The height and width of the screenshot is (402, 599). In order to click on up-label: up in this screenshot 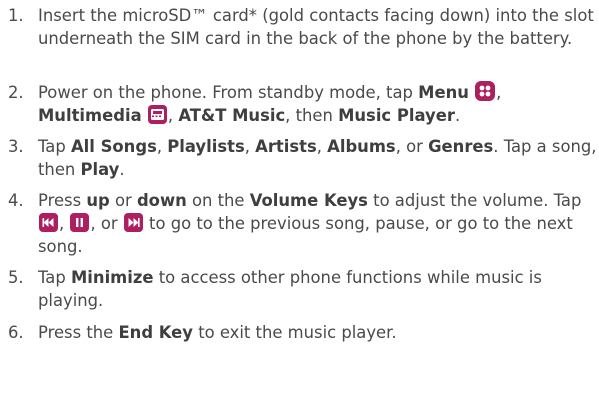, I will do `click(98, 200)`.